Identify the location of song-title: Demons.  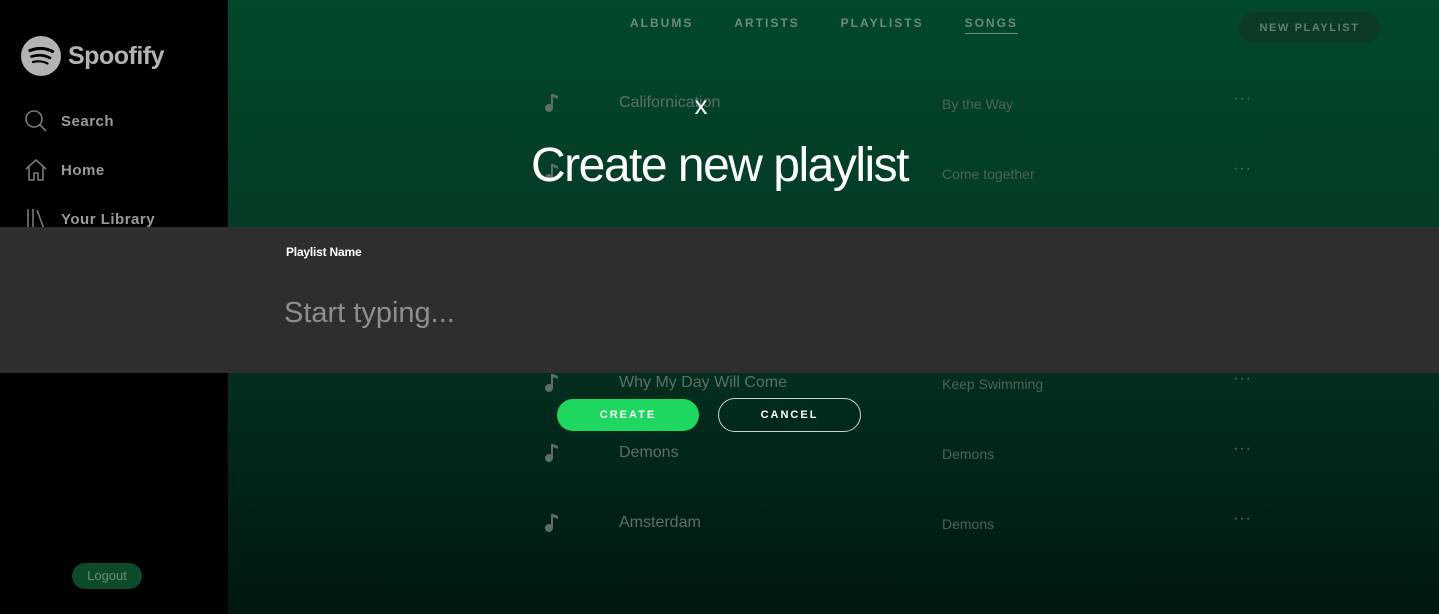
(649, 452).